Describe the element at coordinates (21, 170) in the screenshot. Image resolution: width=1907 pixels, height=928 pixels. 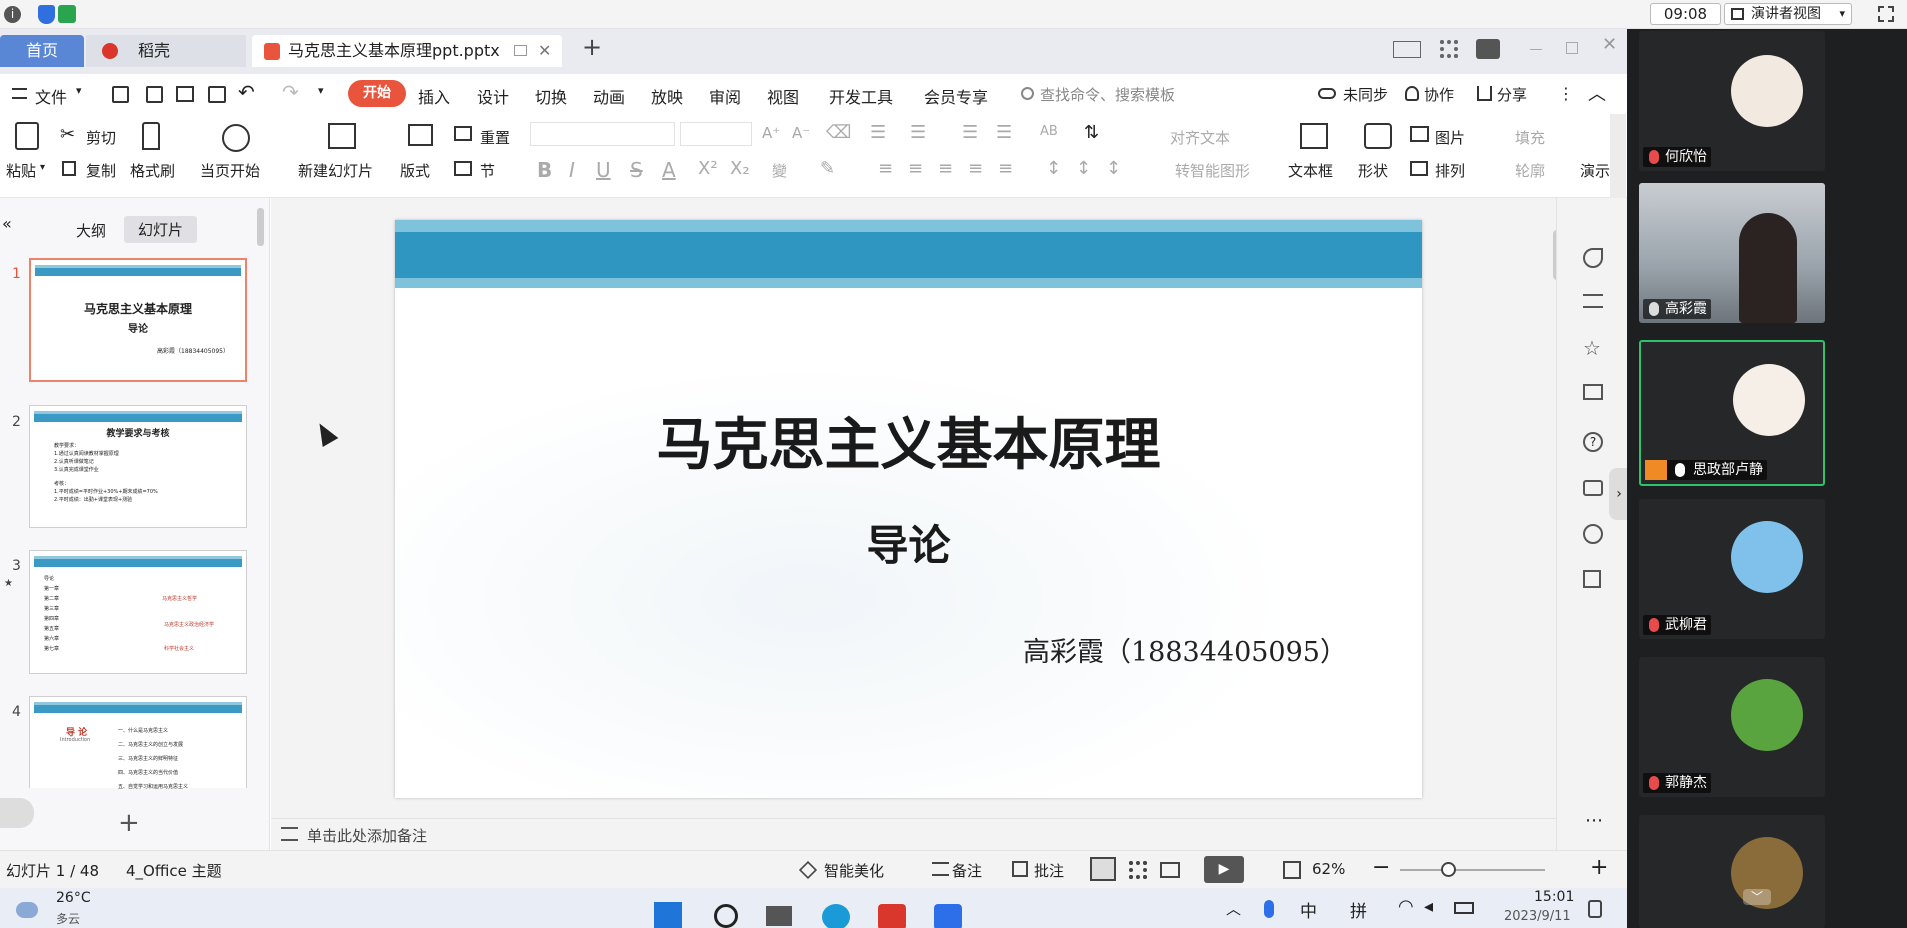
I see `paste-button: 粘贴` at that location.